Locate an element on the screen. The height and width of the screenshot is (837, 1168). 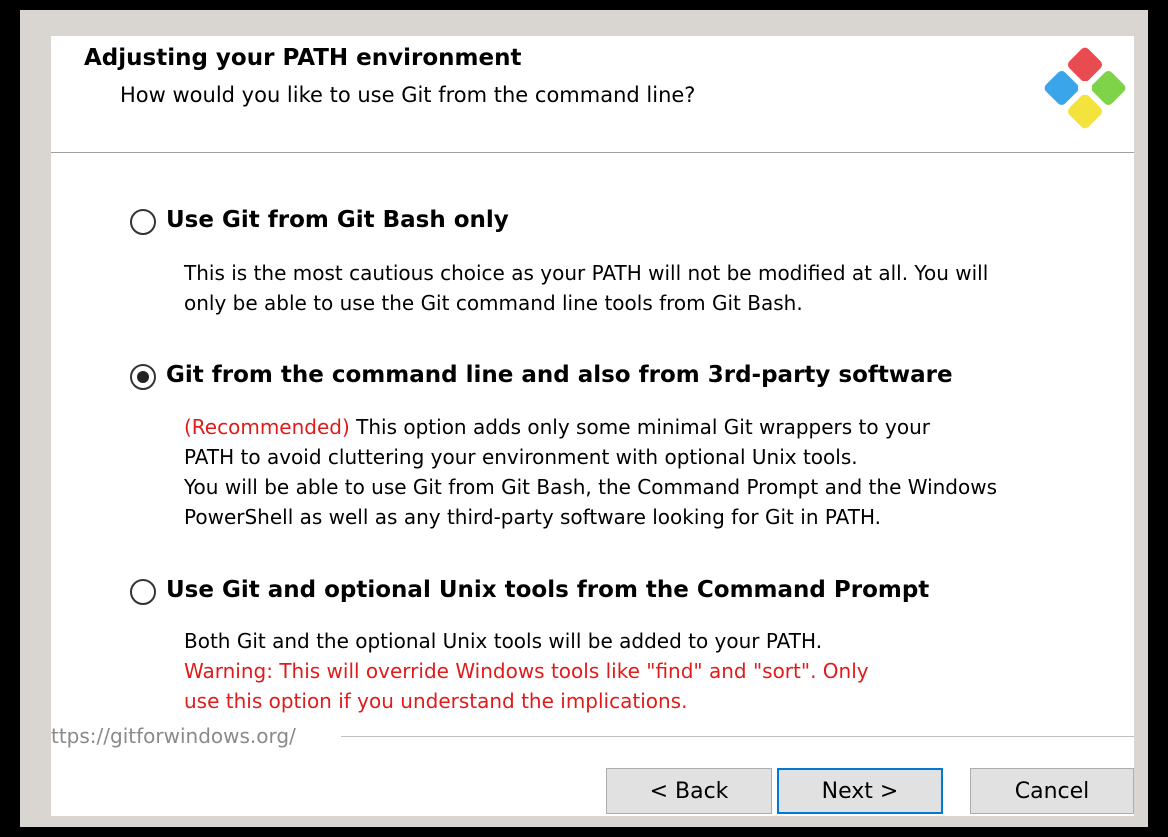
website-link: ttps://gitforwindows.org/ is located at coordinates (173, 736).